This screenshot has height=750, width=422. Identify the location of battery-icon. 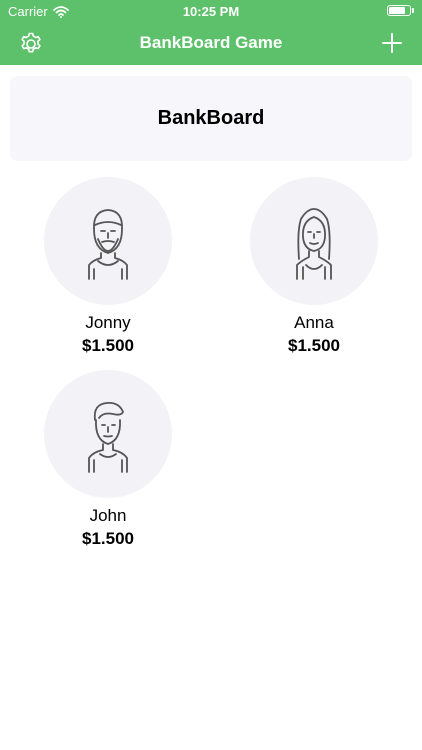
(400, 10).